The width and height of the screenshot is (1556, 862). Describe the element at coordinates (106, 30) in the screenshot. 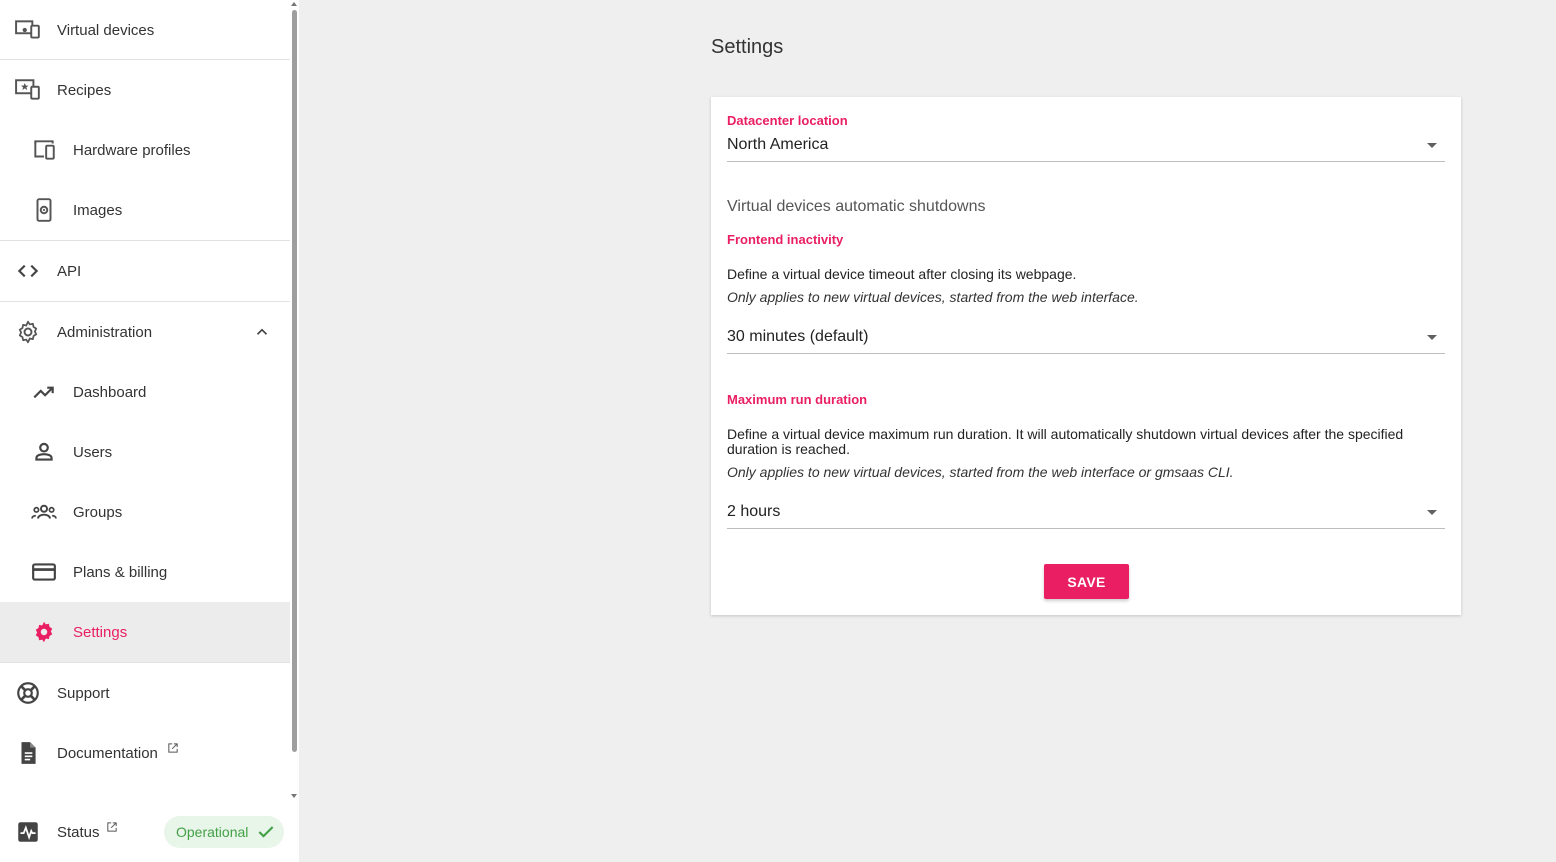

I see `sidebar-item-label: Virtual devices` at that location.